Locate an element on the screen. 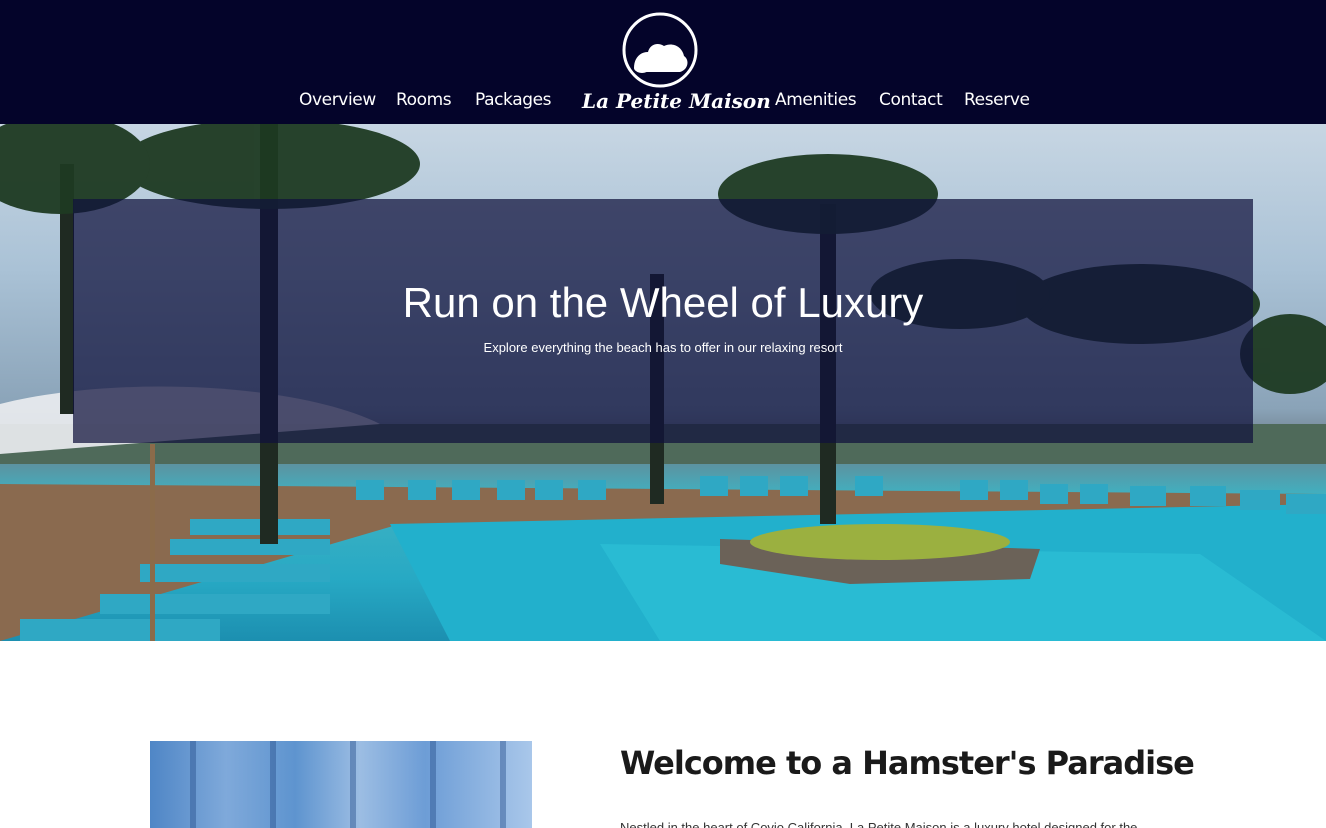 The width and height of the screenshot is (1326, 828). brand-logo-text: La Petite Maison is located at coordinates (676, 101).